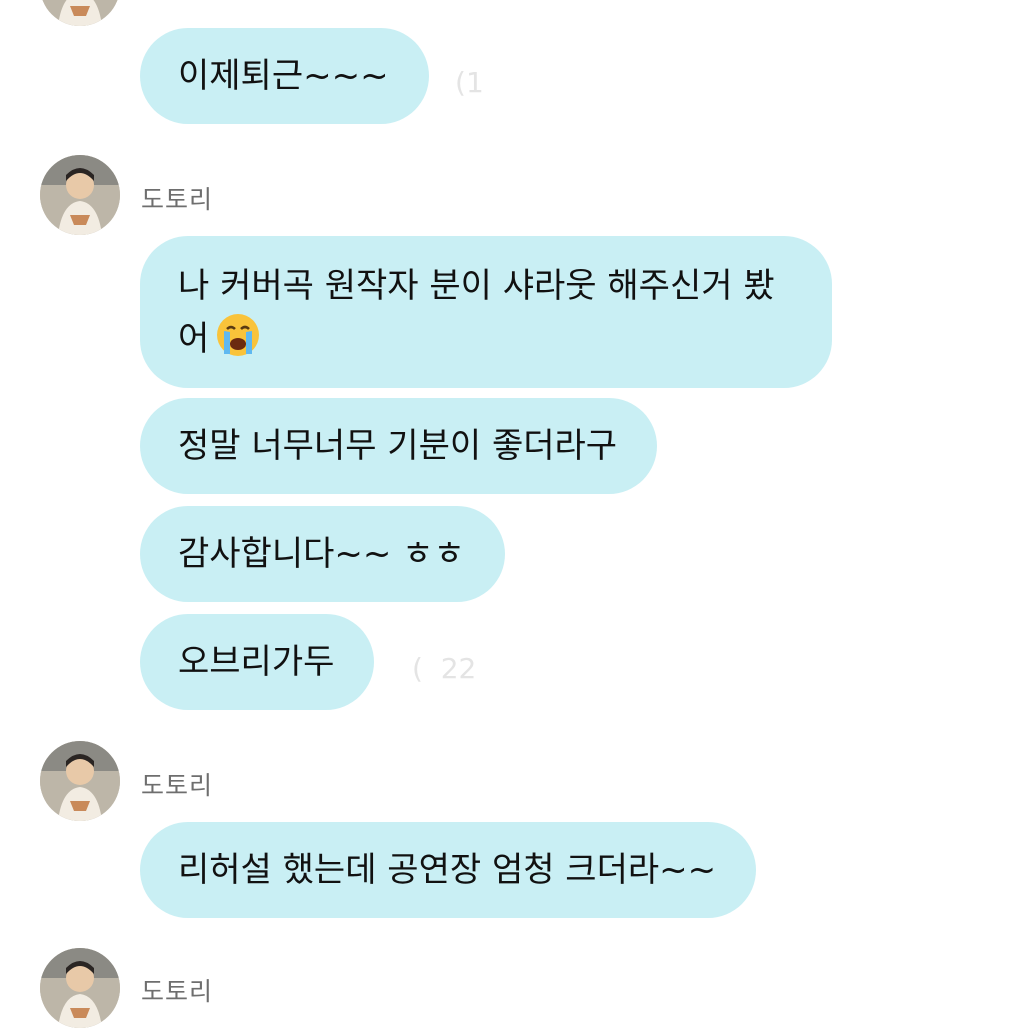 This screenshot has height=1028, width=1024. What do you see at coordinates (444, 668) in the screenshot?
I see `message-timestamp: ( 22` at bounding box center [444, 668].